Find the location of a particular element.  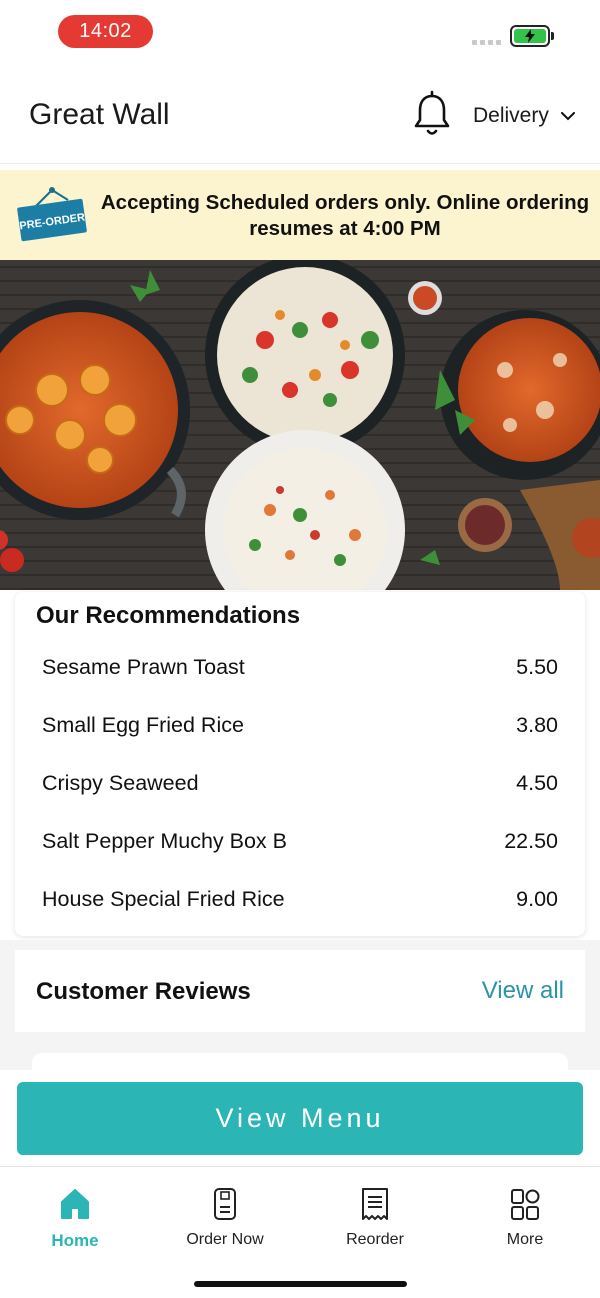

delivery-mode-label: Delivery is located at coordinates (511, 115).